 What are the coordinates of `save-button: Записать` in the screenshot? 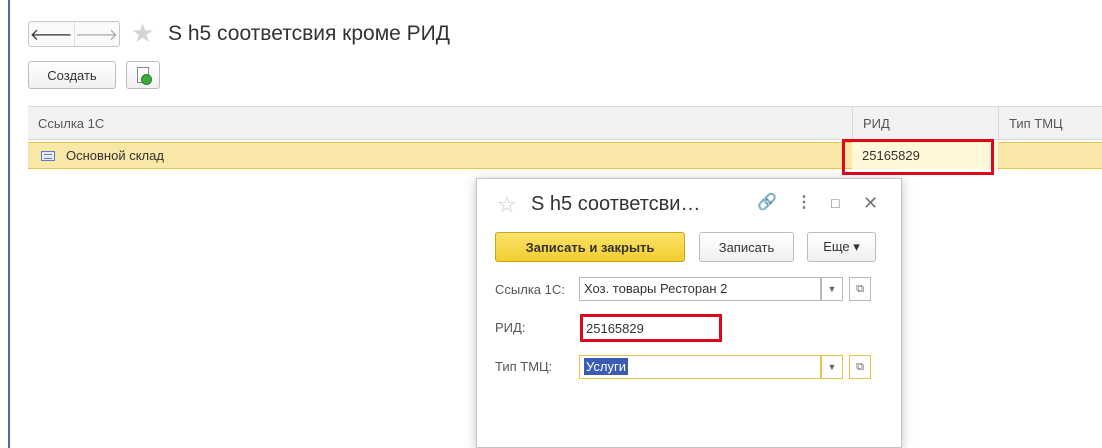 It's located at (746, 247).